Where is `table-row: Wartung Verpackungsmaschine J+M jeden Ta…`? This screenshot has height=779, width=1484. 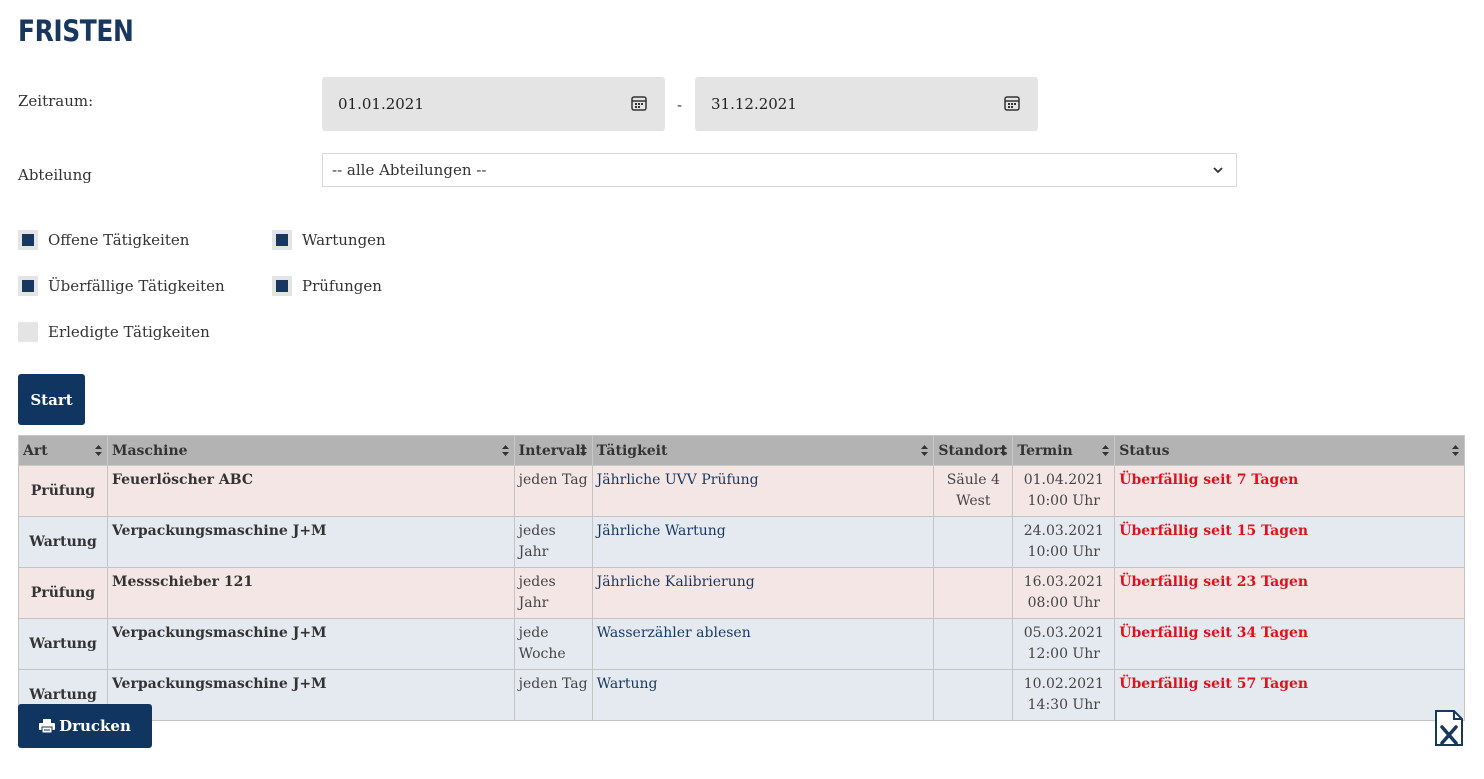 table-row: Wartung Verpackungsmaschine J+M jeden Ta… is located at coordinates (741, 695).